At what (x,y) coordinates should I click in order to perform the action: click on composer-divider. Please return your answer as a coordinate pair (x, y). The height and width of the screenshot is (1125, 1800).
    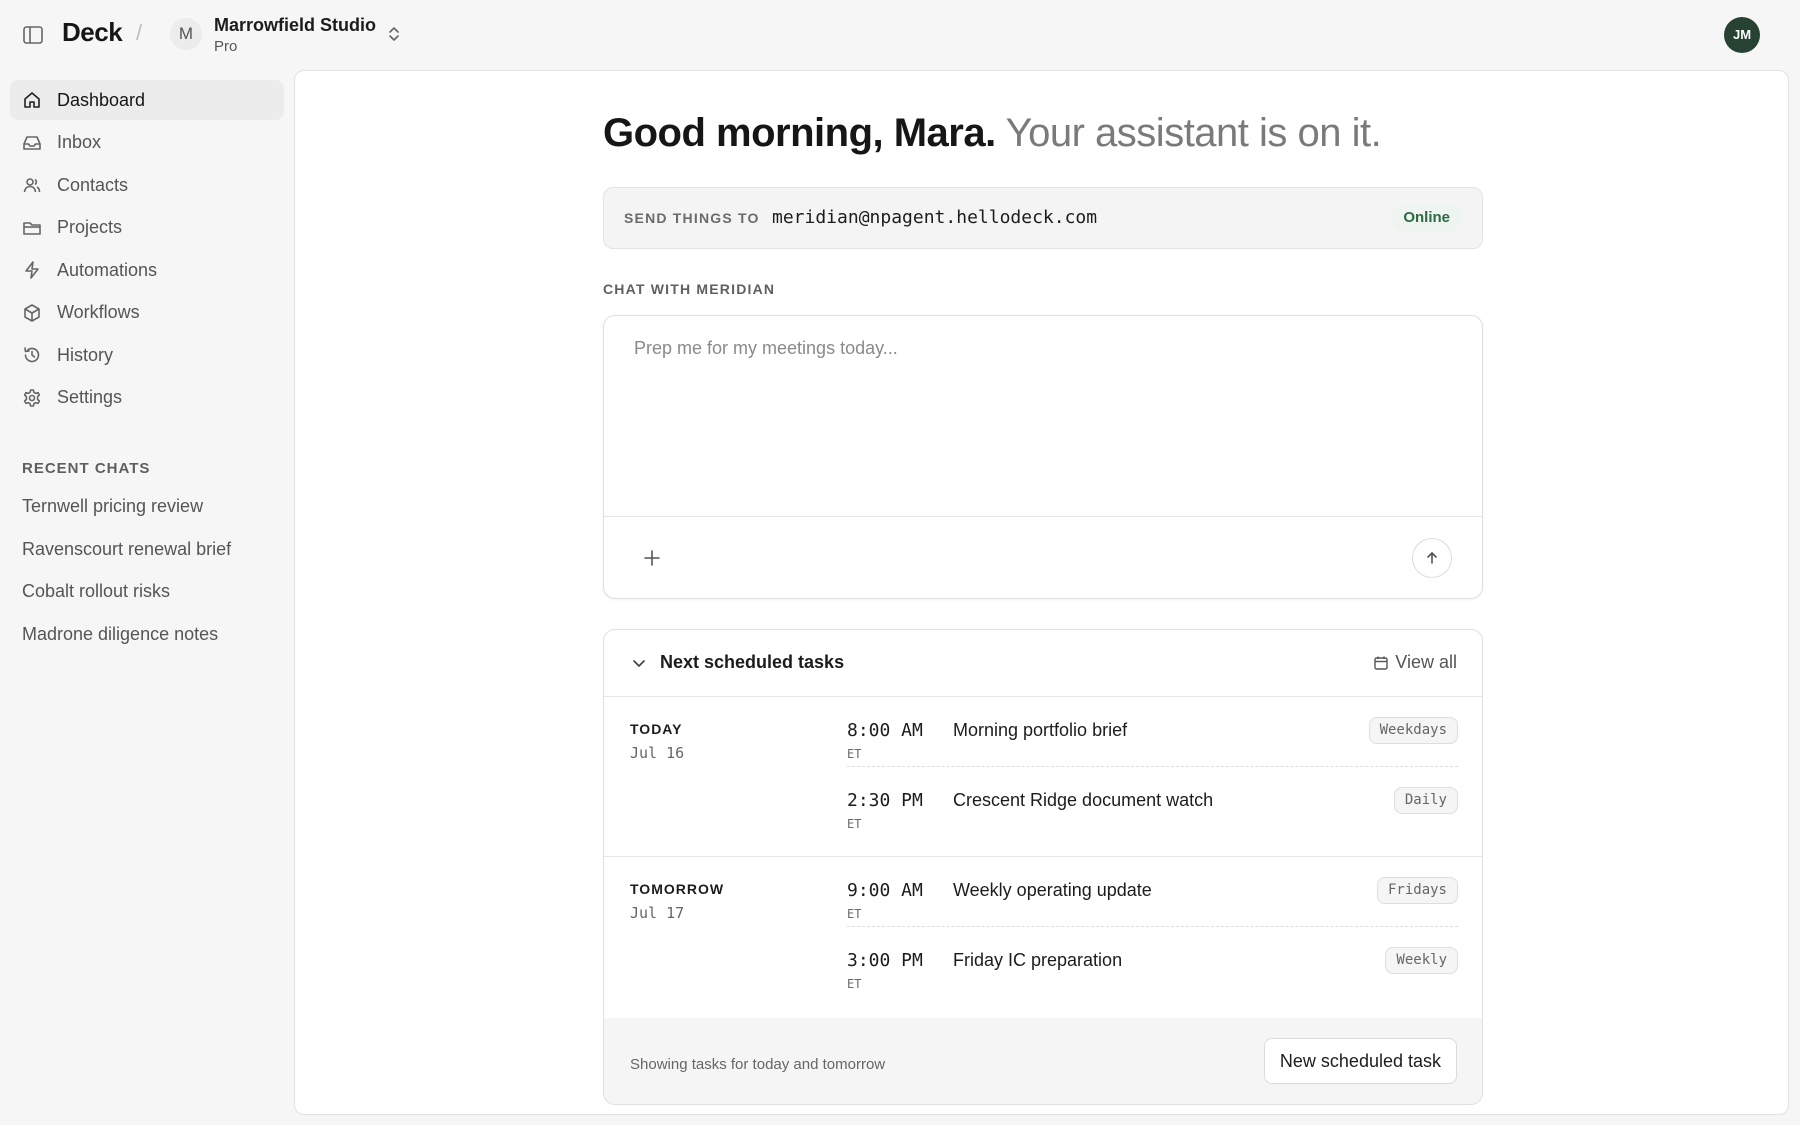
    Looking at the image, I should click on (1043, 516).